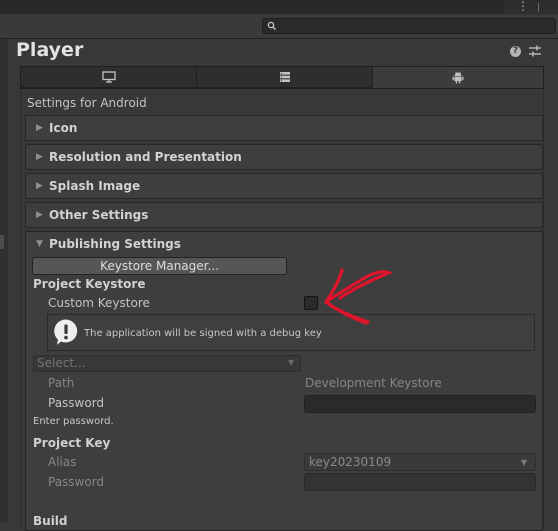 This screenshot has width=558, height=531. Describe the element at coordinates (66, 332) in the screenshot. I see `warning-icon` at that location.